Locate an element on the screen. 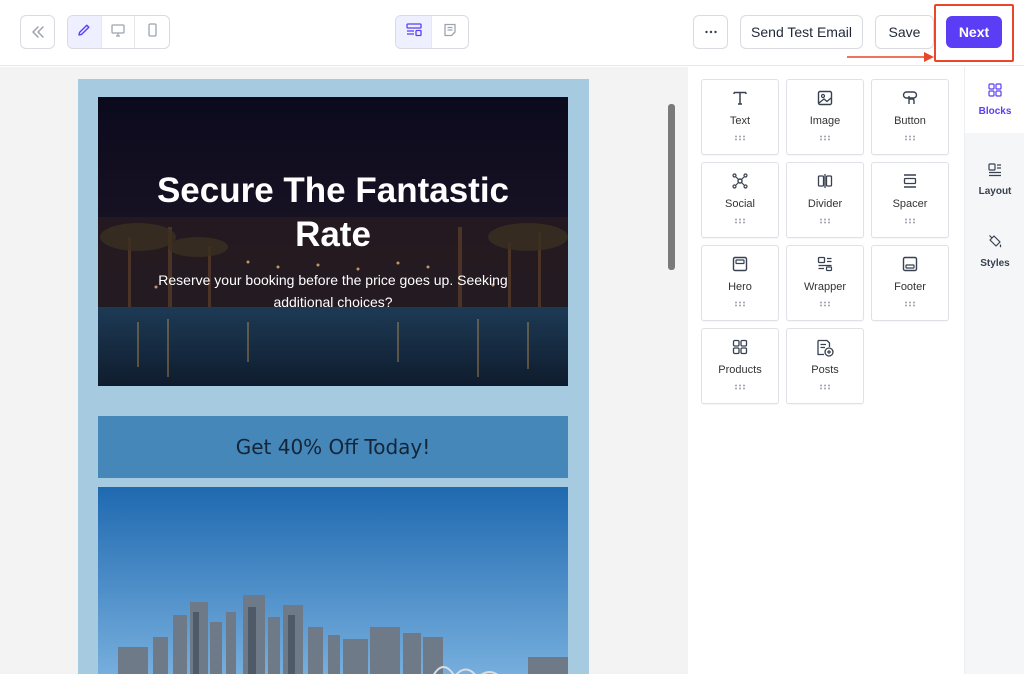 This screenshot has width=1024, height=674. block-text: Text is located at coordinates (740, 117).